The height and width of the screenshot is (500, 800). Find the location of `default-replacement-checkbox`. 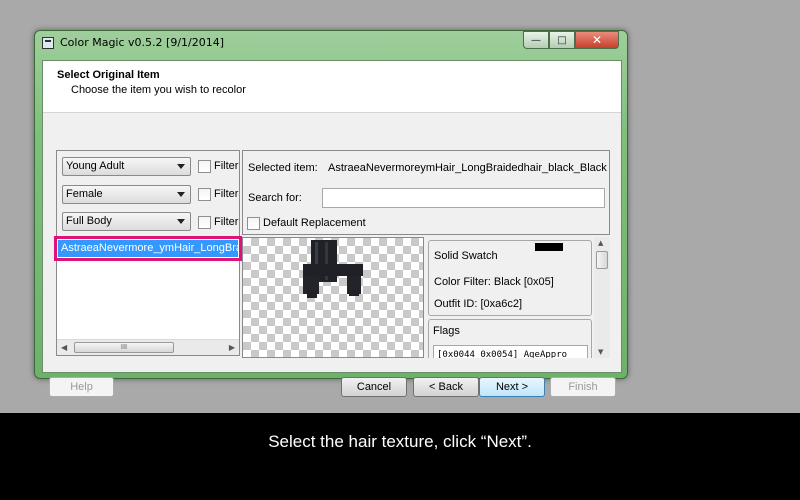

default-replacement-checkbox is located at coordinates (253, 223).